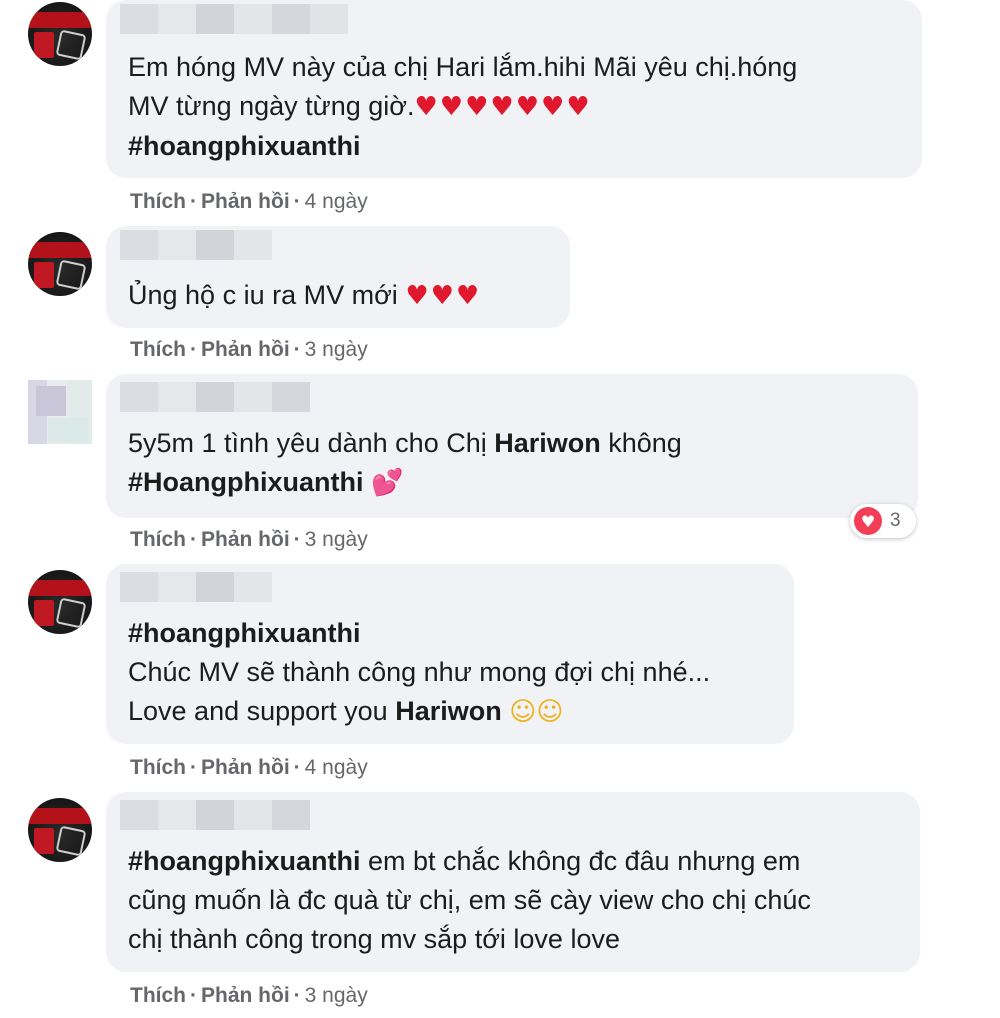  What do you see at coordinates (246, 482) in the screenshot?
I see `hashtag-link: #Hoangphixuanthi` at bounding box center [246, 482].